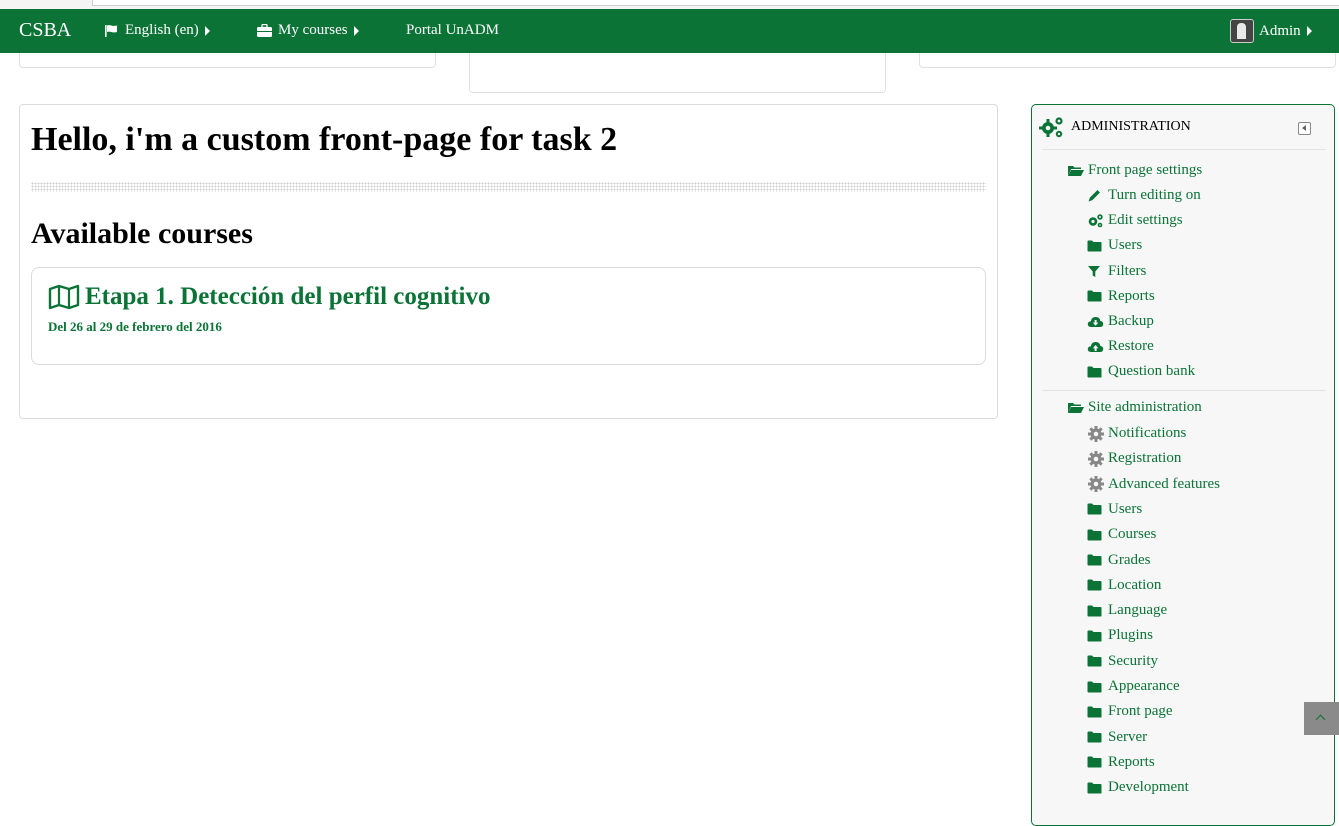  I want to click on admin-item-label: Registration, so click(1145, 458).